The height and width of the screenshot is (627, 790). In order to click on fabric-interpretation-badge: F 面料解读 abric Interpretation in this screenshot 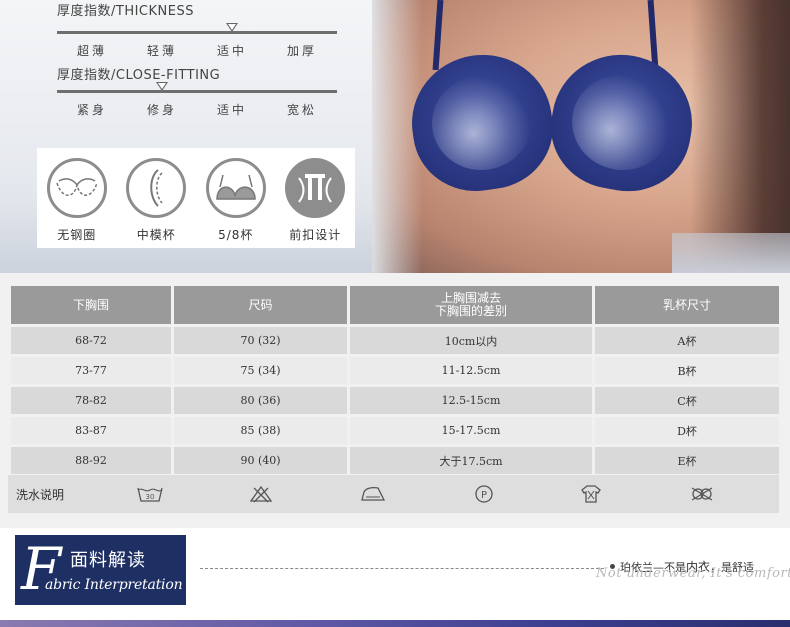, I will do `click(100, 570)`.